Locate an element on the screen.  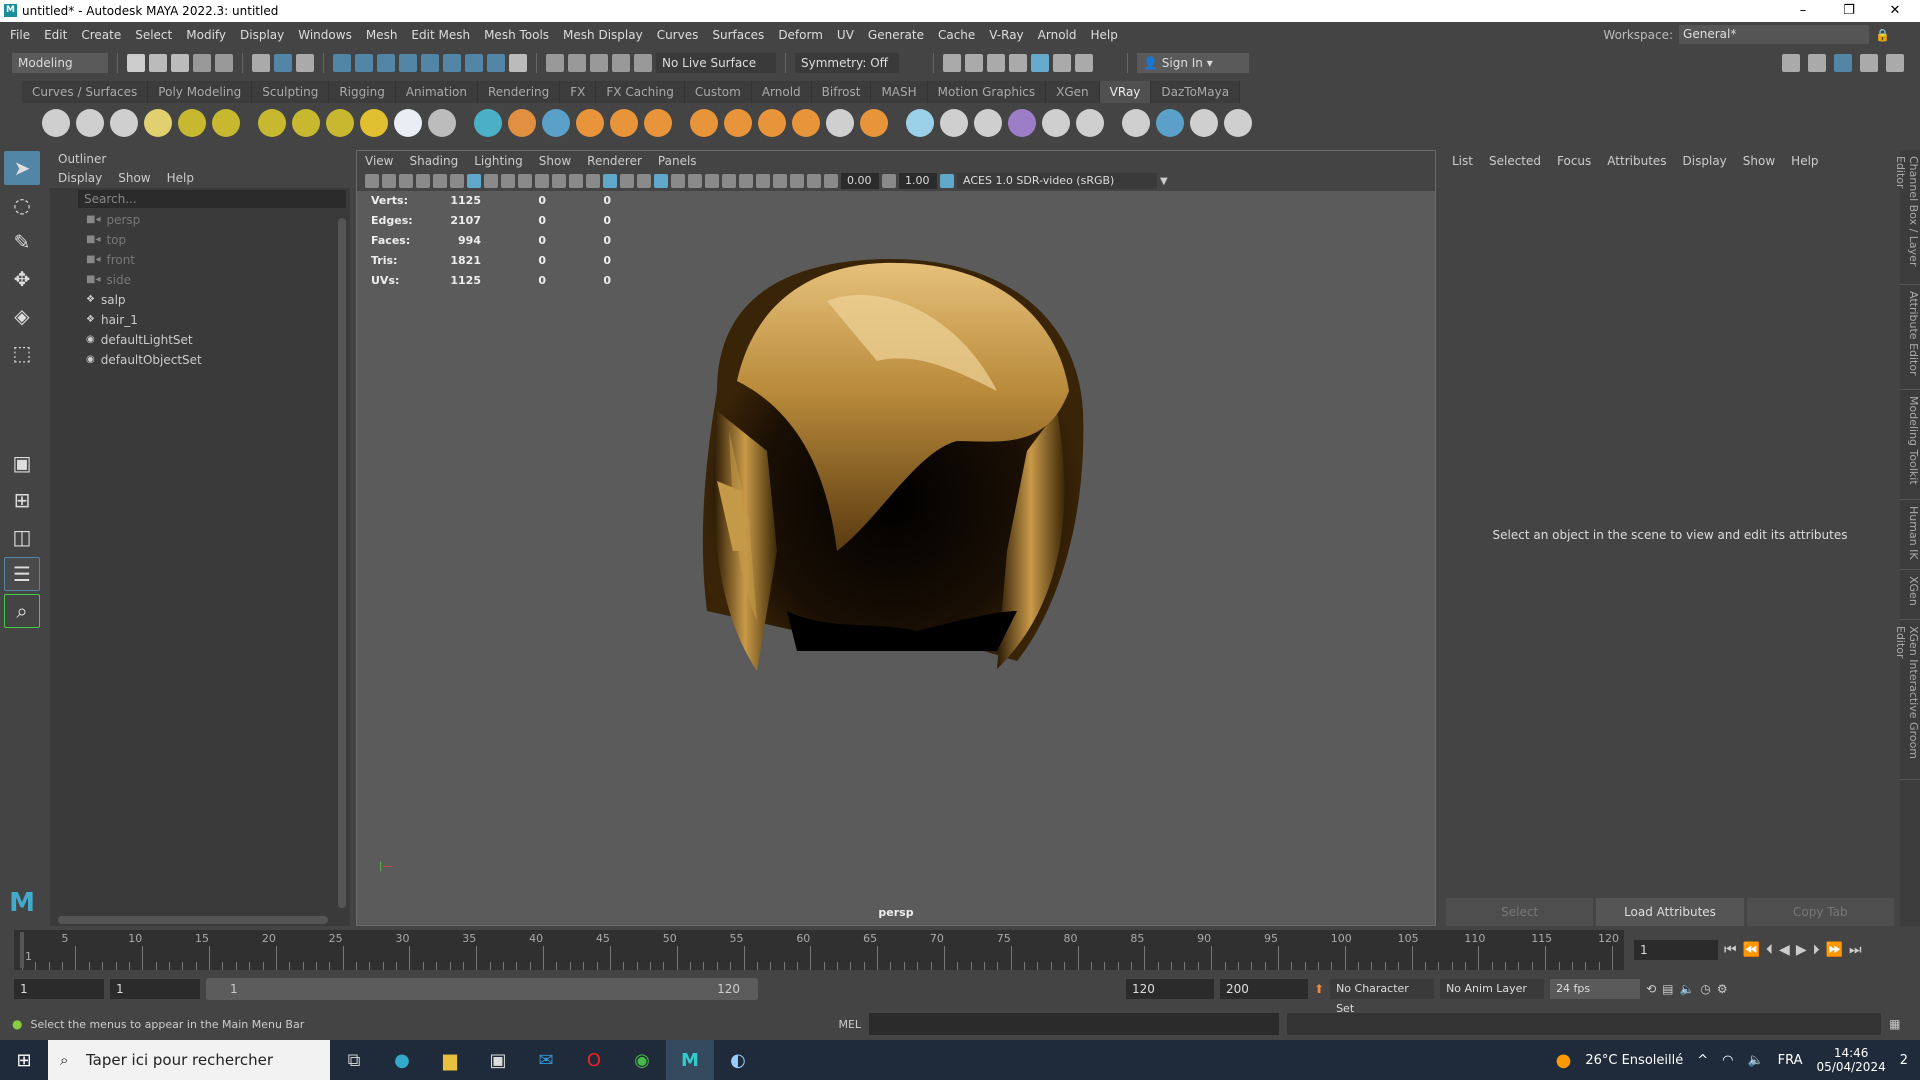
menu-set-dropdown: Modeling is located at coordinates (60, 63).